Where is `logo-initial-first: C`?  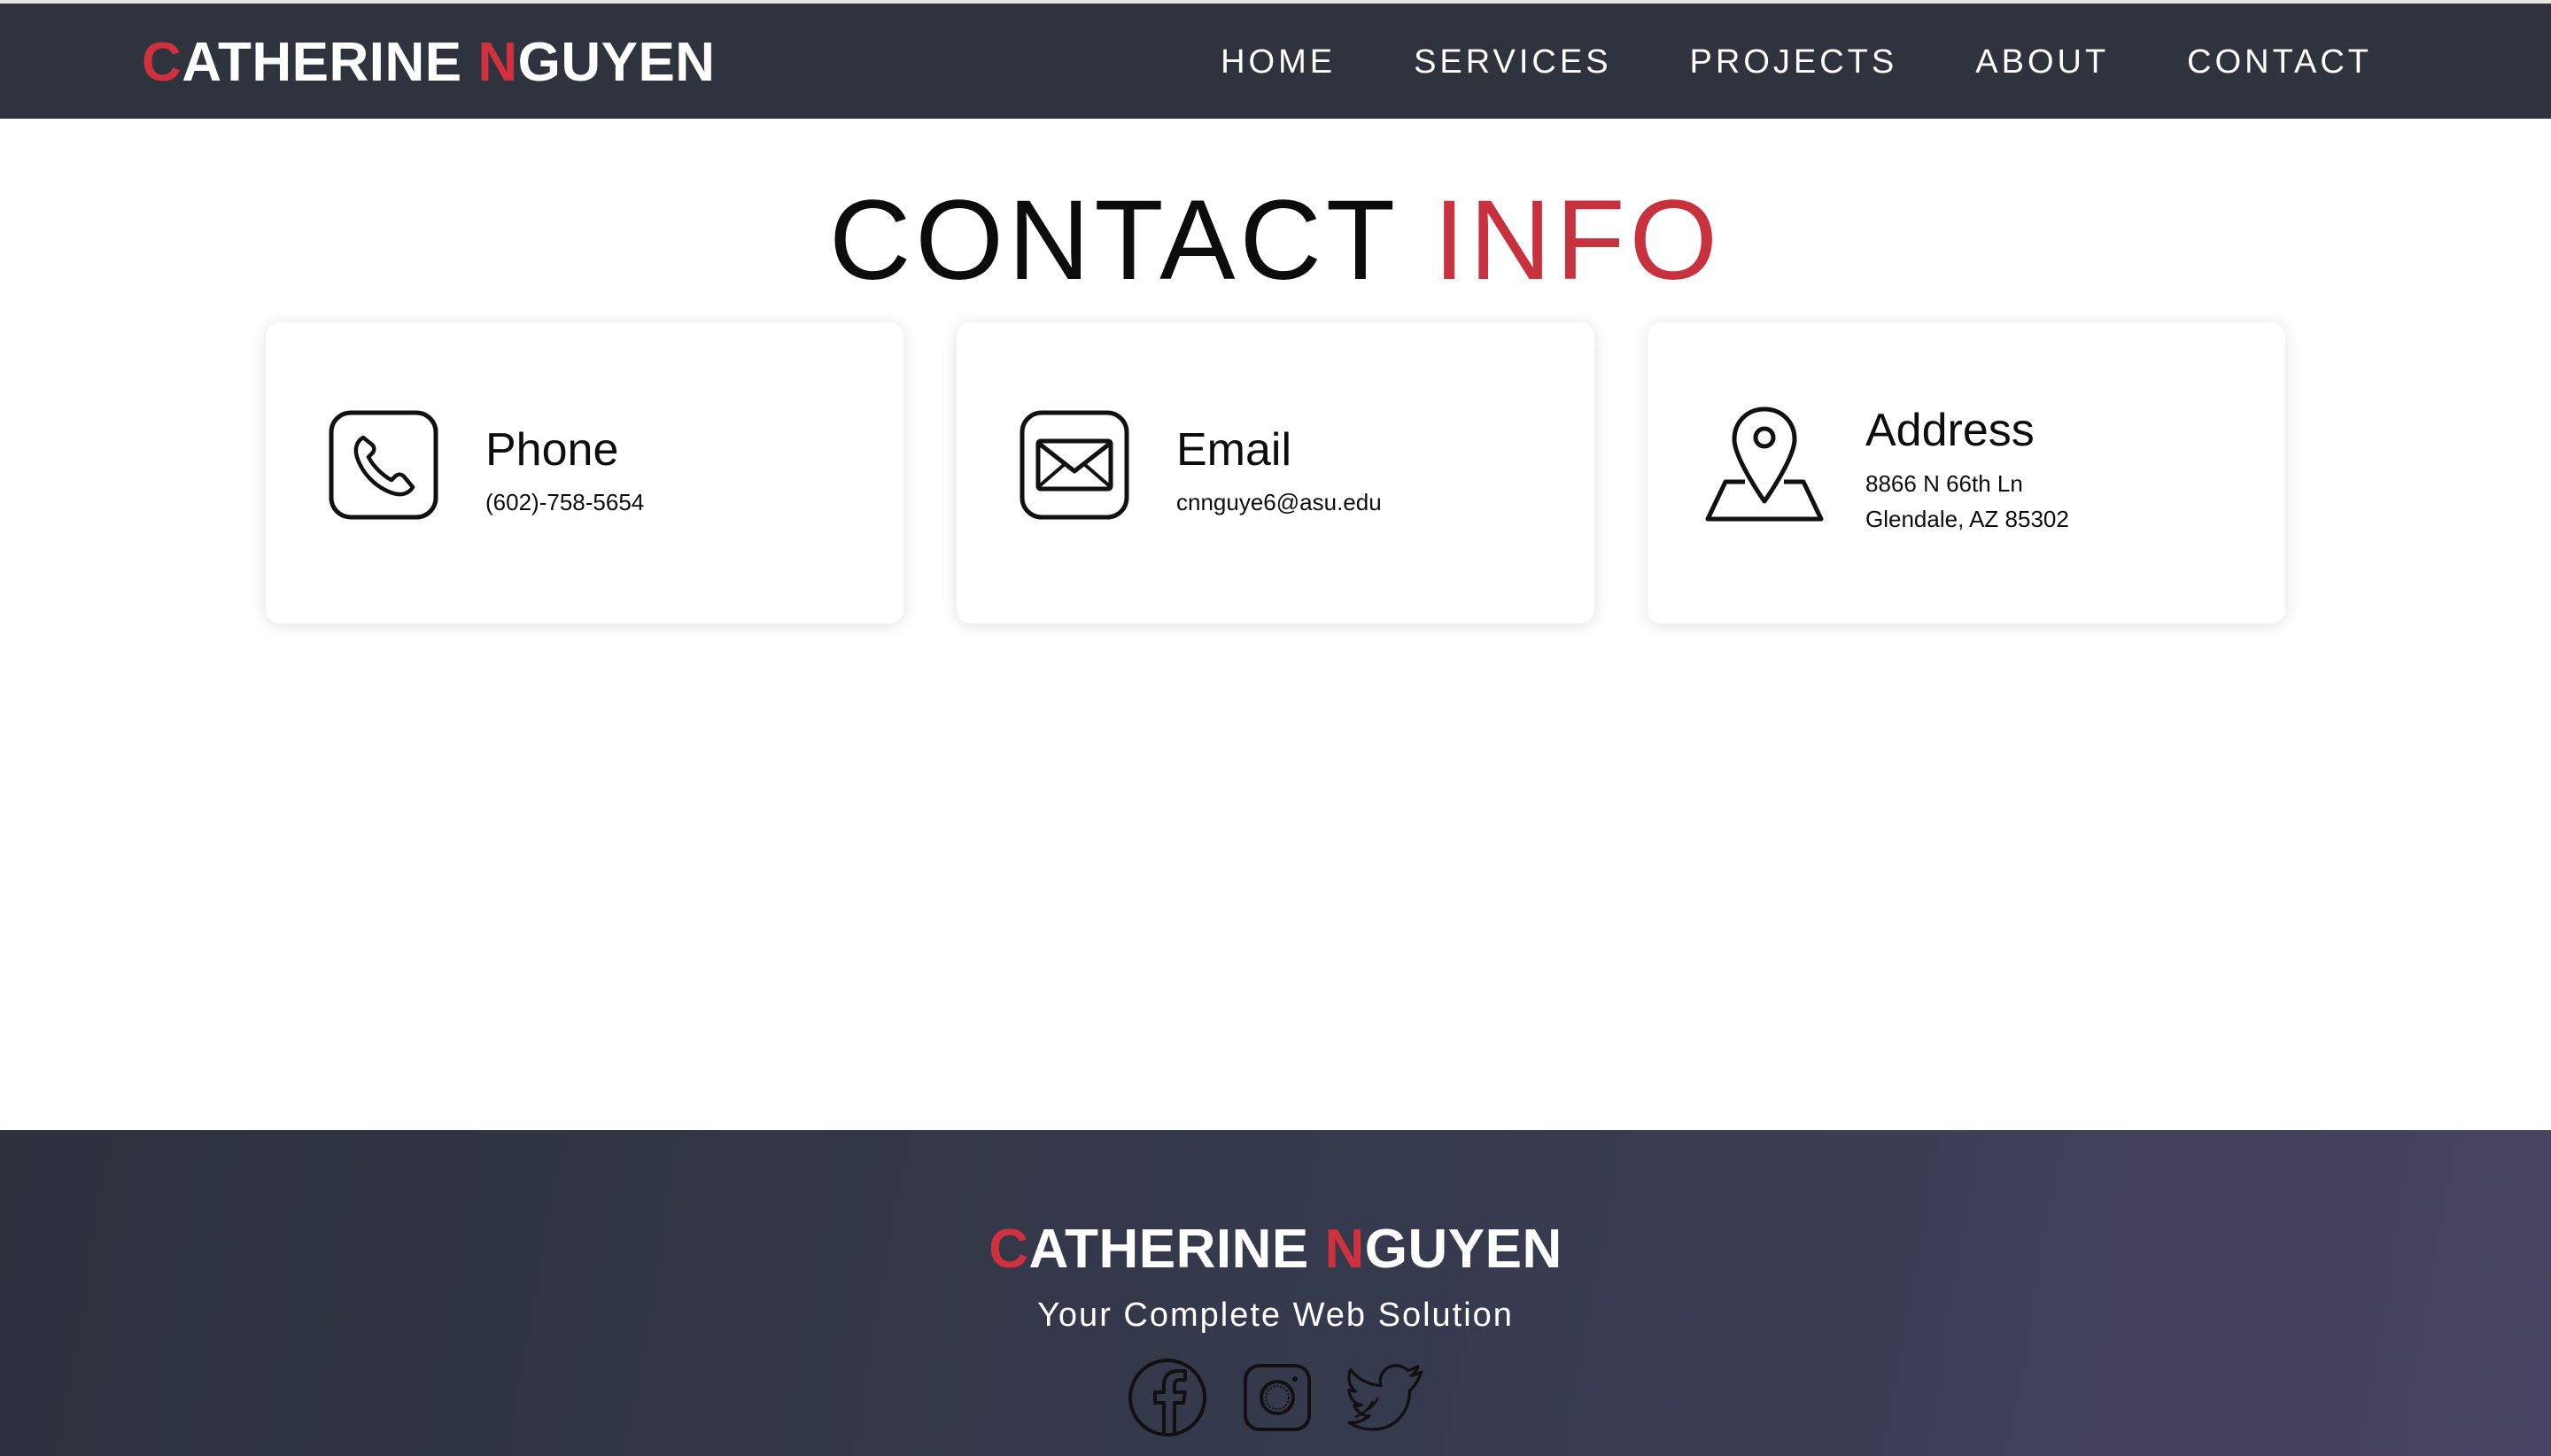 logo-initial-first: C is located at coordinates (162, 63).